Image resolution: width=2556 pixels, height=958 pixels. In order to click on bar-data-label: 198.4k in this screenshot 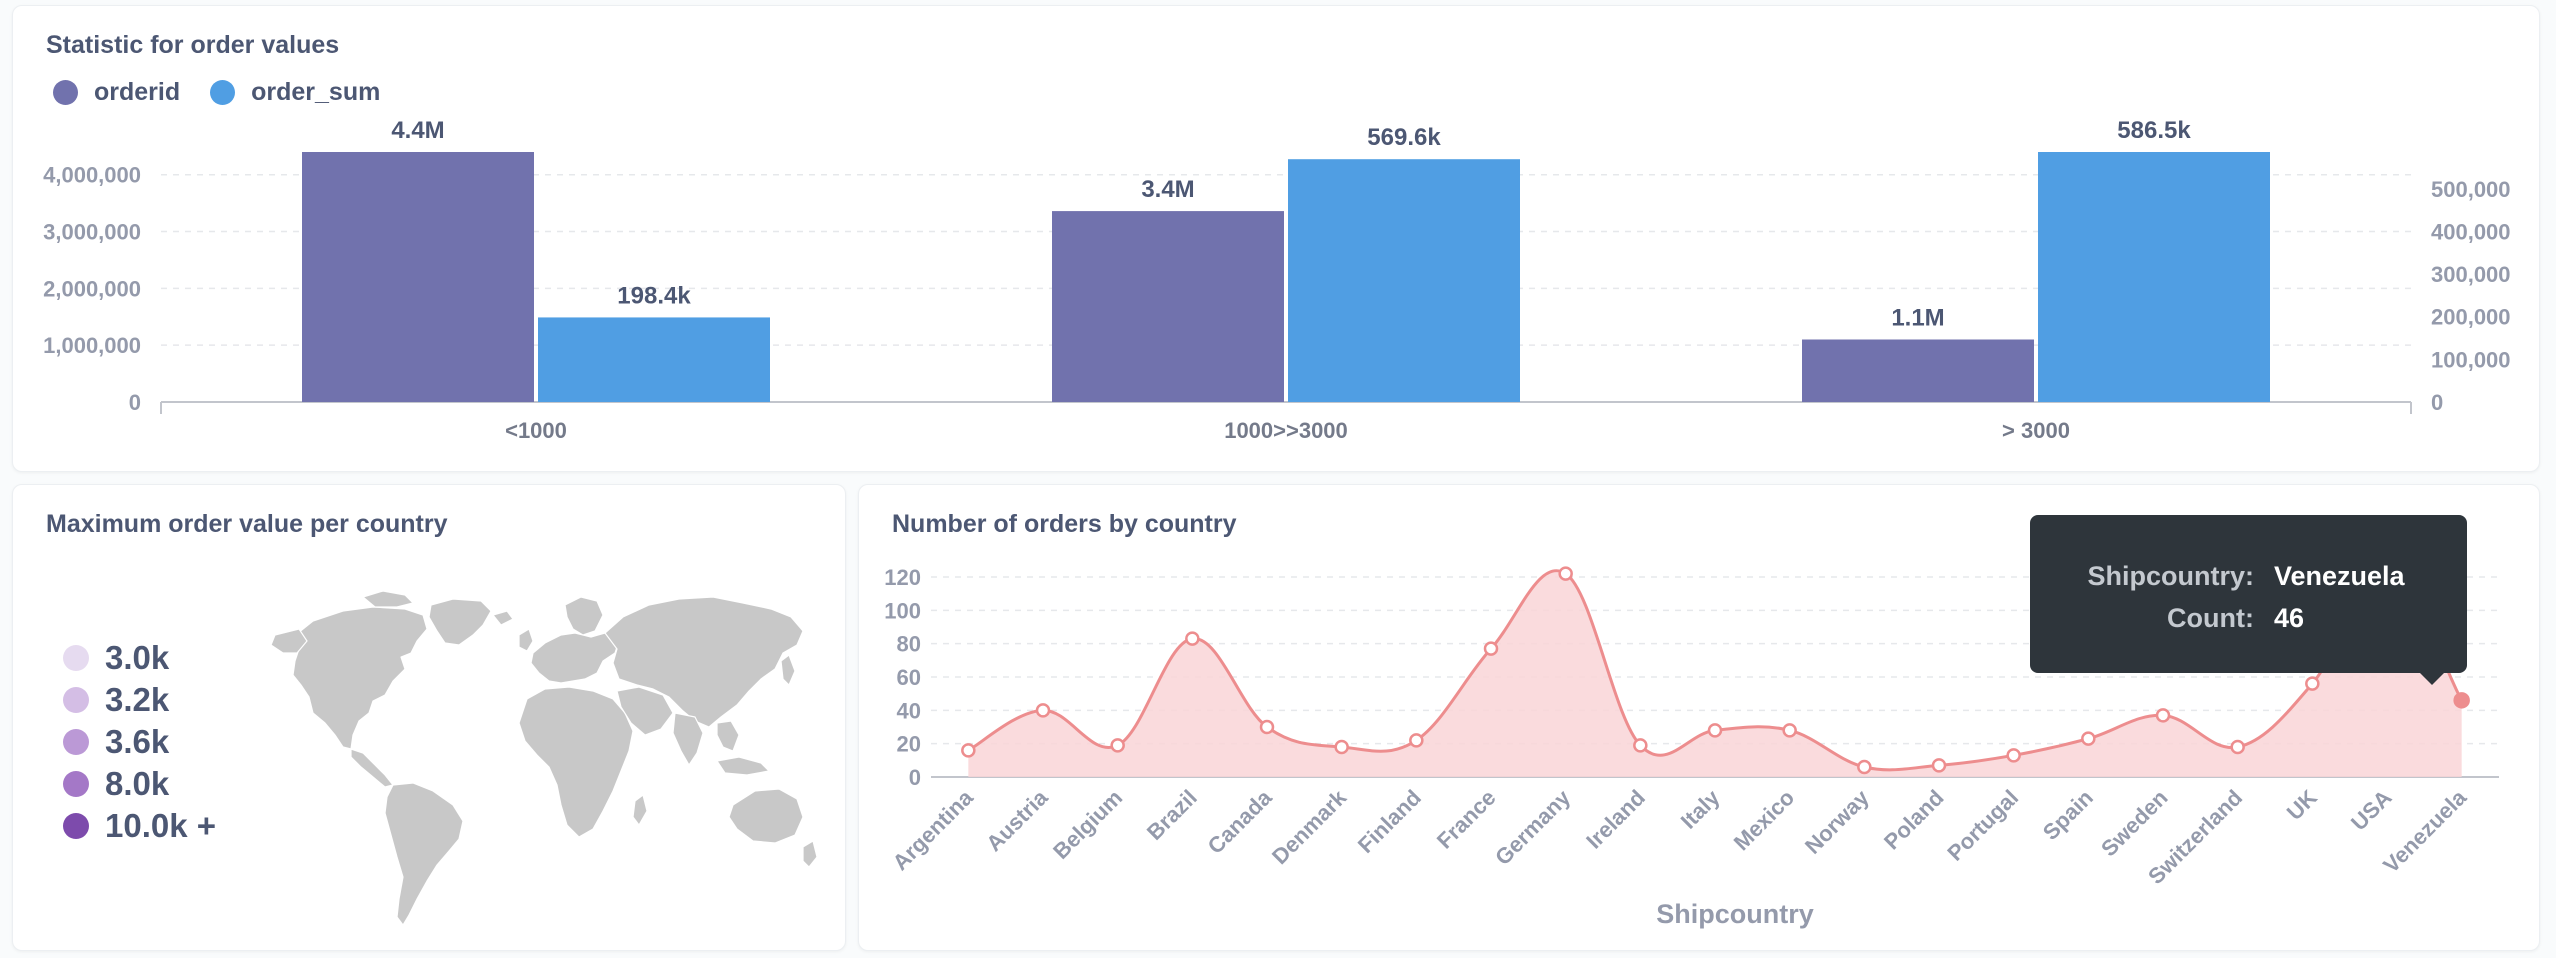, I will do `click(654, 295)`.